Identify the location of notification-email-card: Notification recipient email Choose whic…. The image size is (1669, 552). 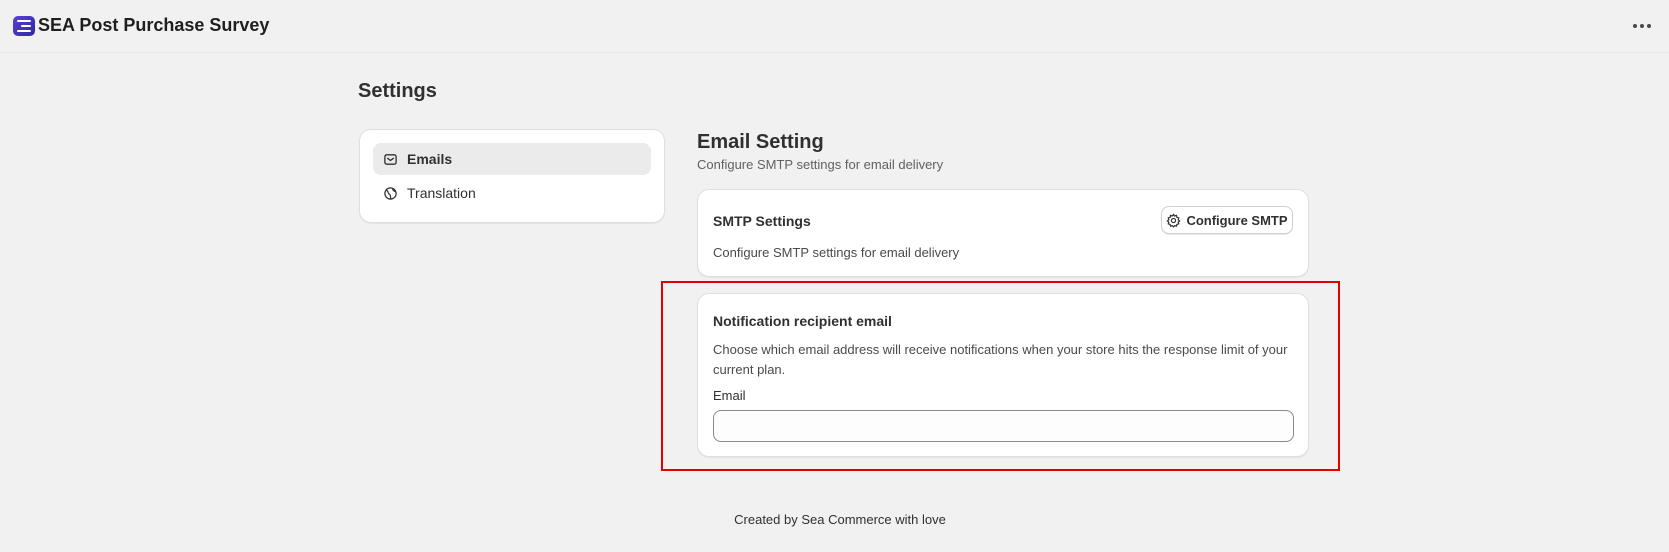
(1003, 375).